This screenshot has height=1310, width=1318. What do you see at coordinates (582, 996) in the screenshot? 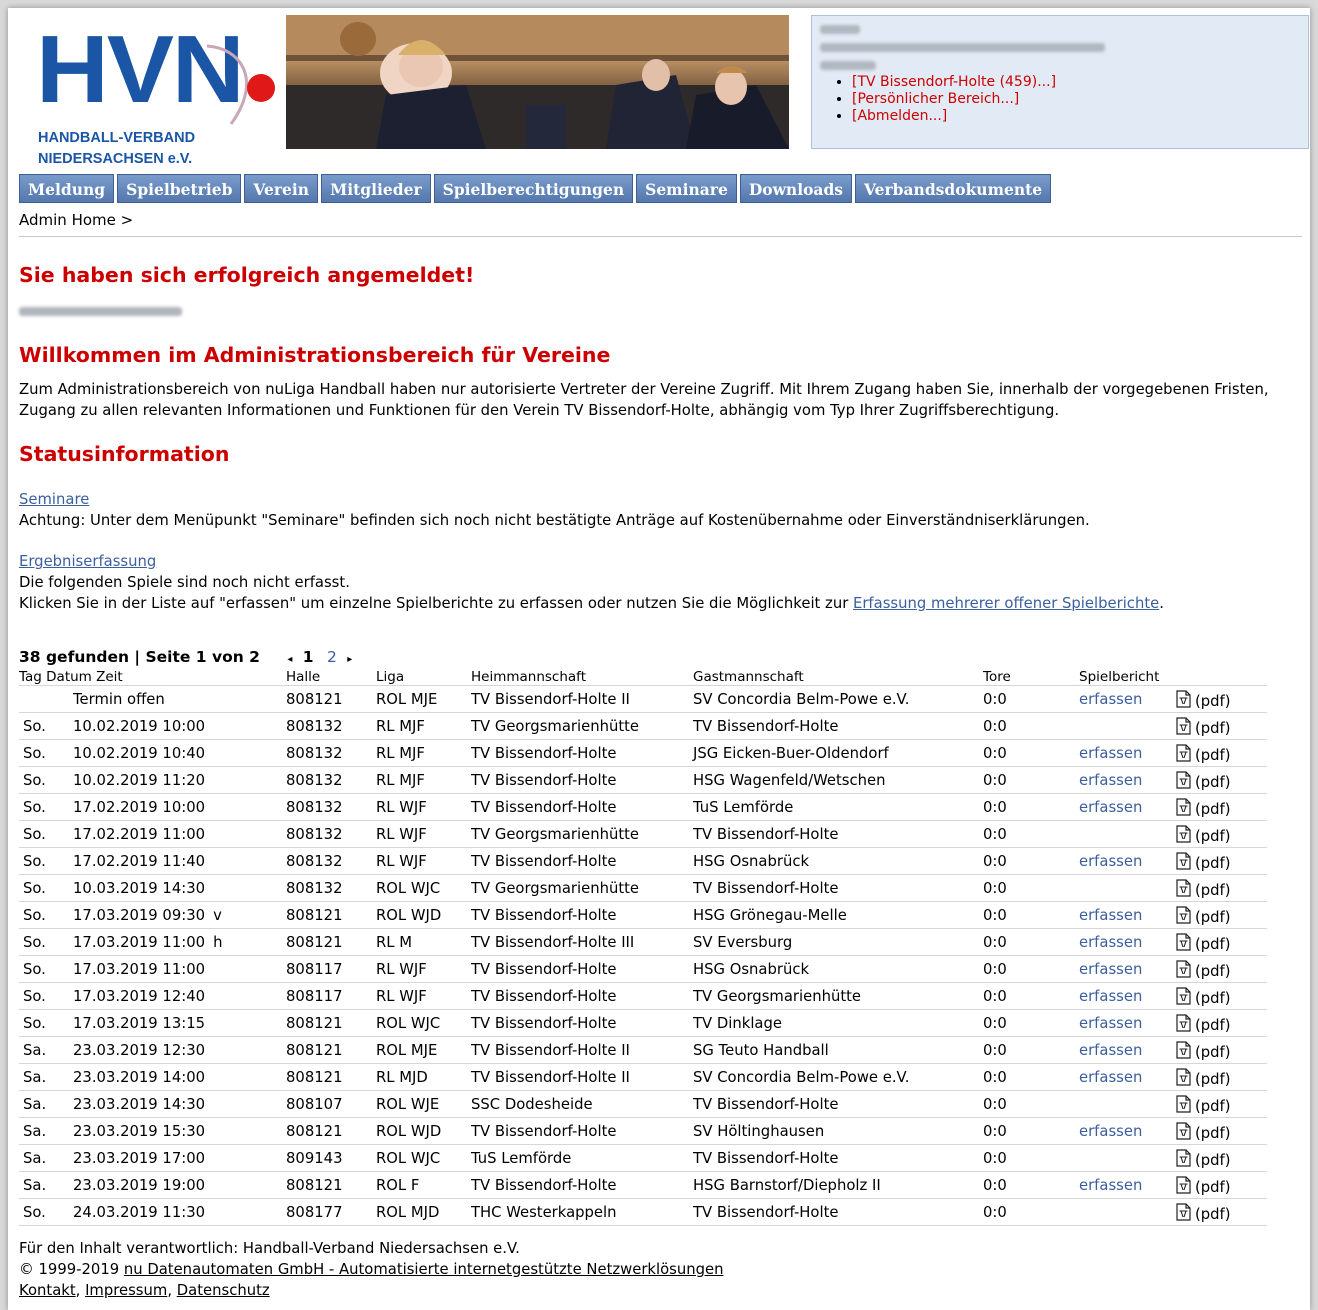
I see `cell-heim: TV Bissendorf-Holte` at bounding box center [582, 996].